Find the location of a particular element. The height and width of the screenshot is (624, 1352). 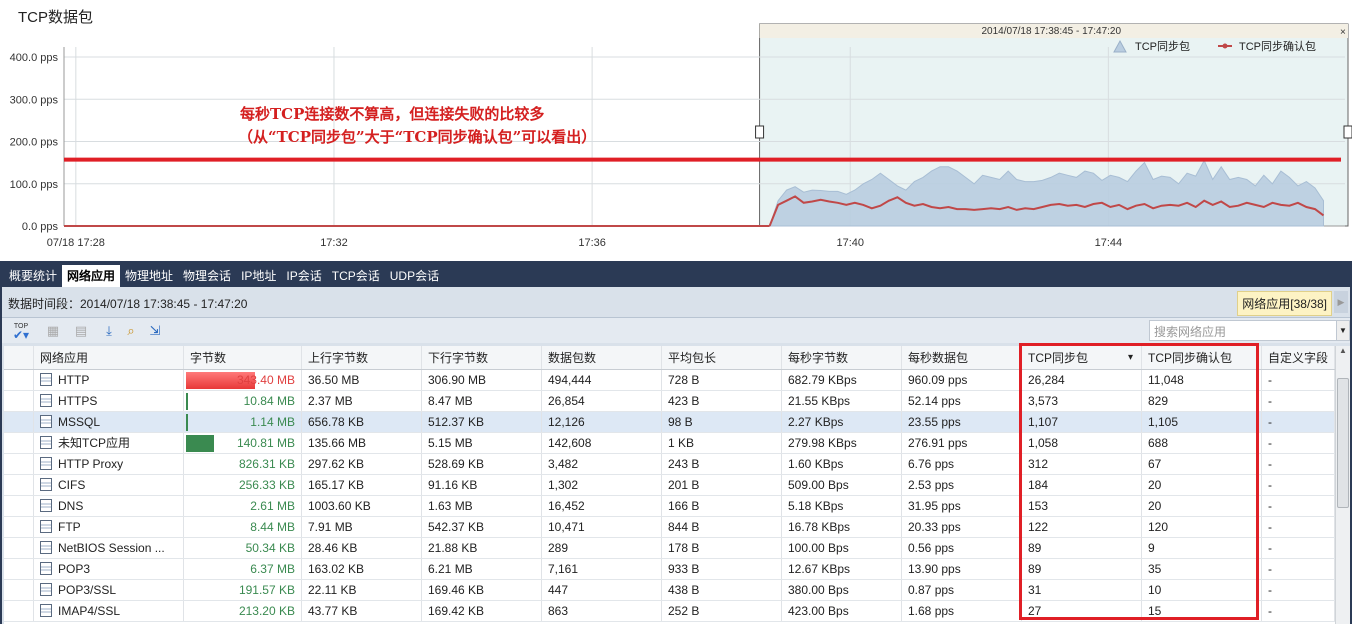

cell-3: 169.46 KB is located at coordinates (482, 590).